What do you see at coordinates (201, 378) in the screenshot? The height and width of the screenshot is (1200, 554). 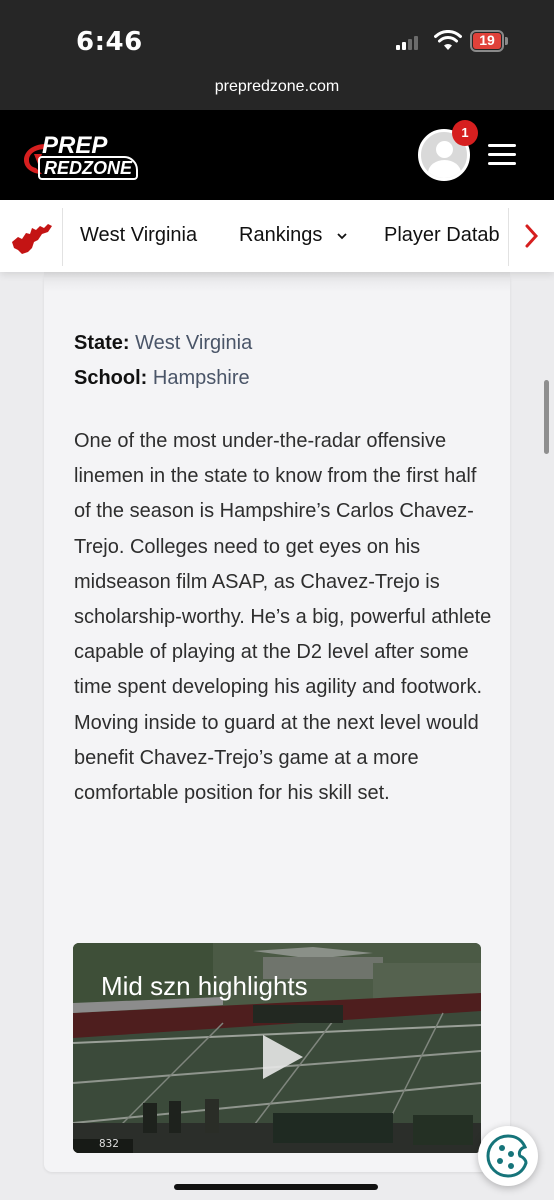 I see `school-meta-value: Hampshire` at bounding box center [201, 378].